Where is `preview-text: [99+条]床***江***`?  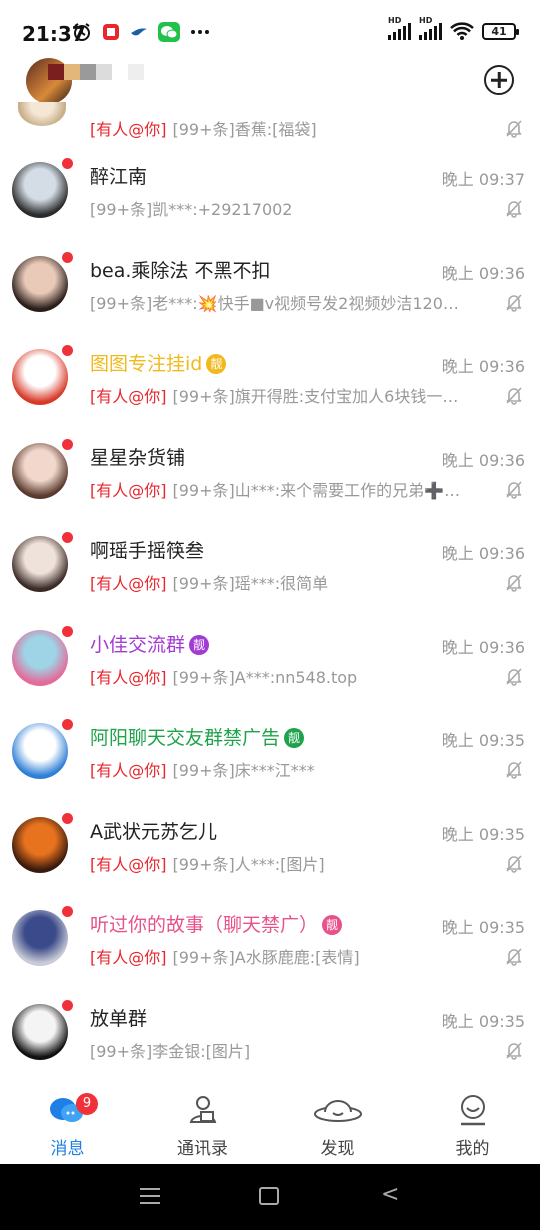 preview-text: [99+条]床***江*** is located at coordinates (243, 770).